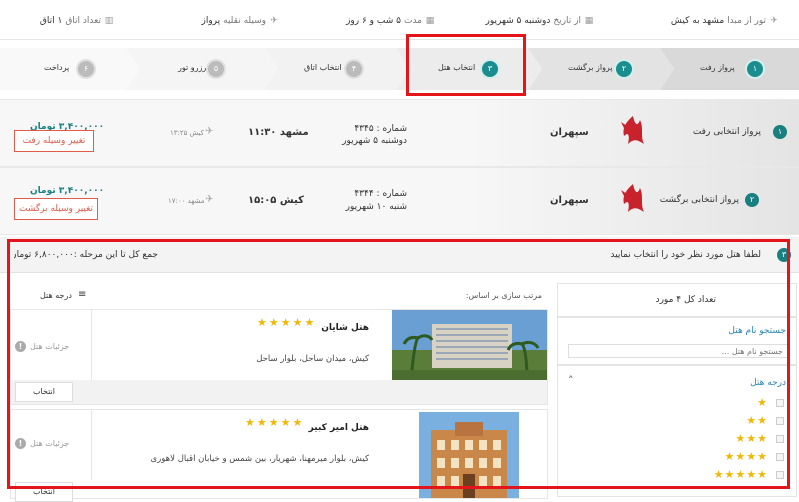  Describe the element at coordinates (380, 129) in the screenshot. I see `flight-number-text: شماره : ۴۳۴۵` at that location.